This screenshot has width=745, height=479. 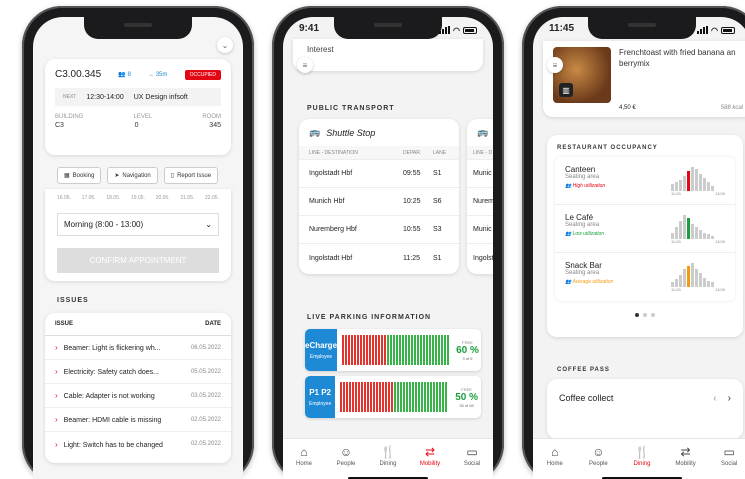 I want to click on shuttle-header: 🚌 Shuttle Stop, so click(x=342, y=132).